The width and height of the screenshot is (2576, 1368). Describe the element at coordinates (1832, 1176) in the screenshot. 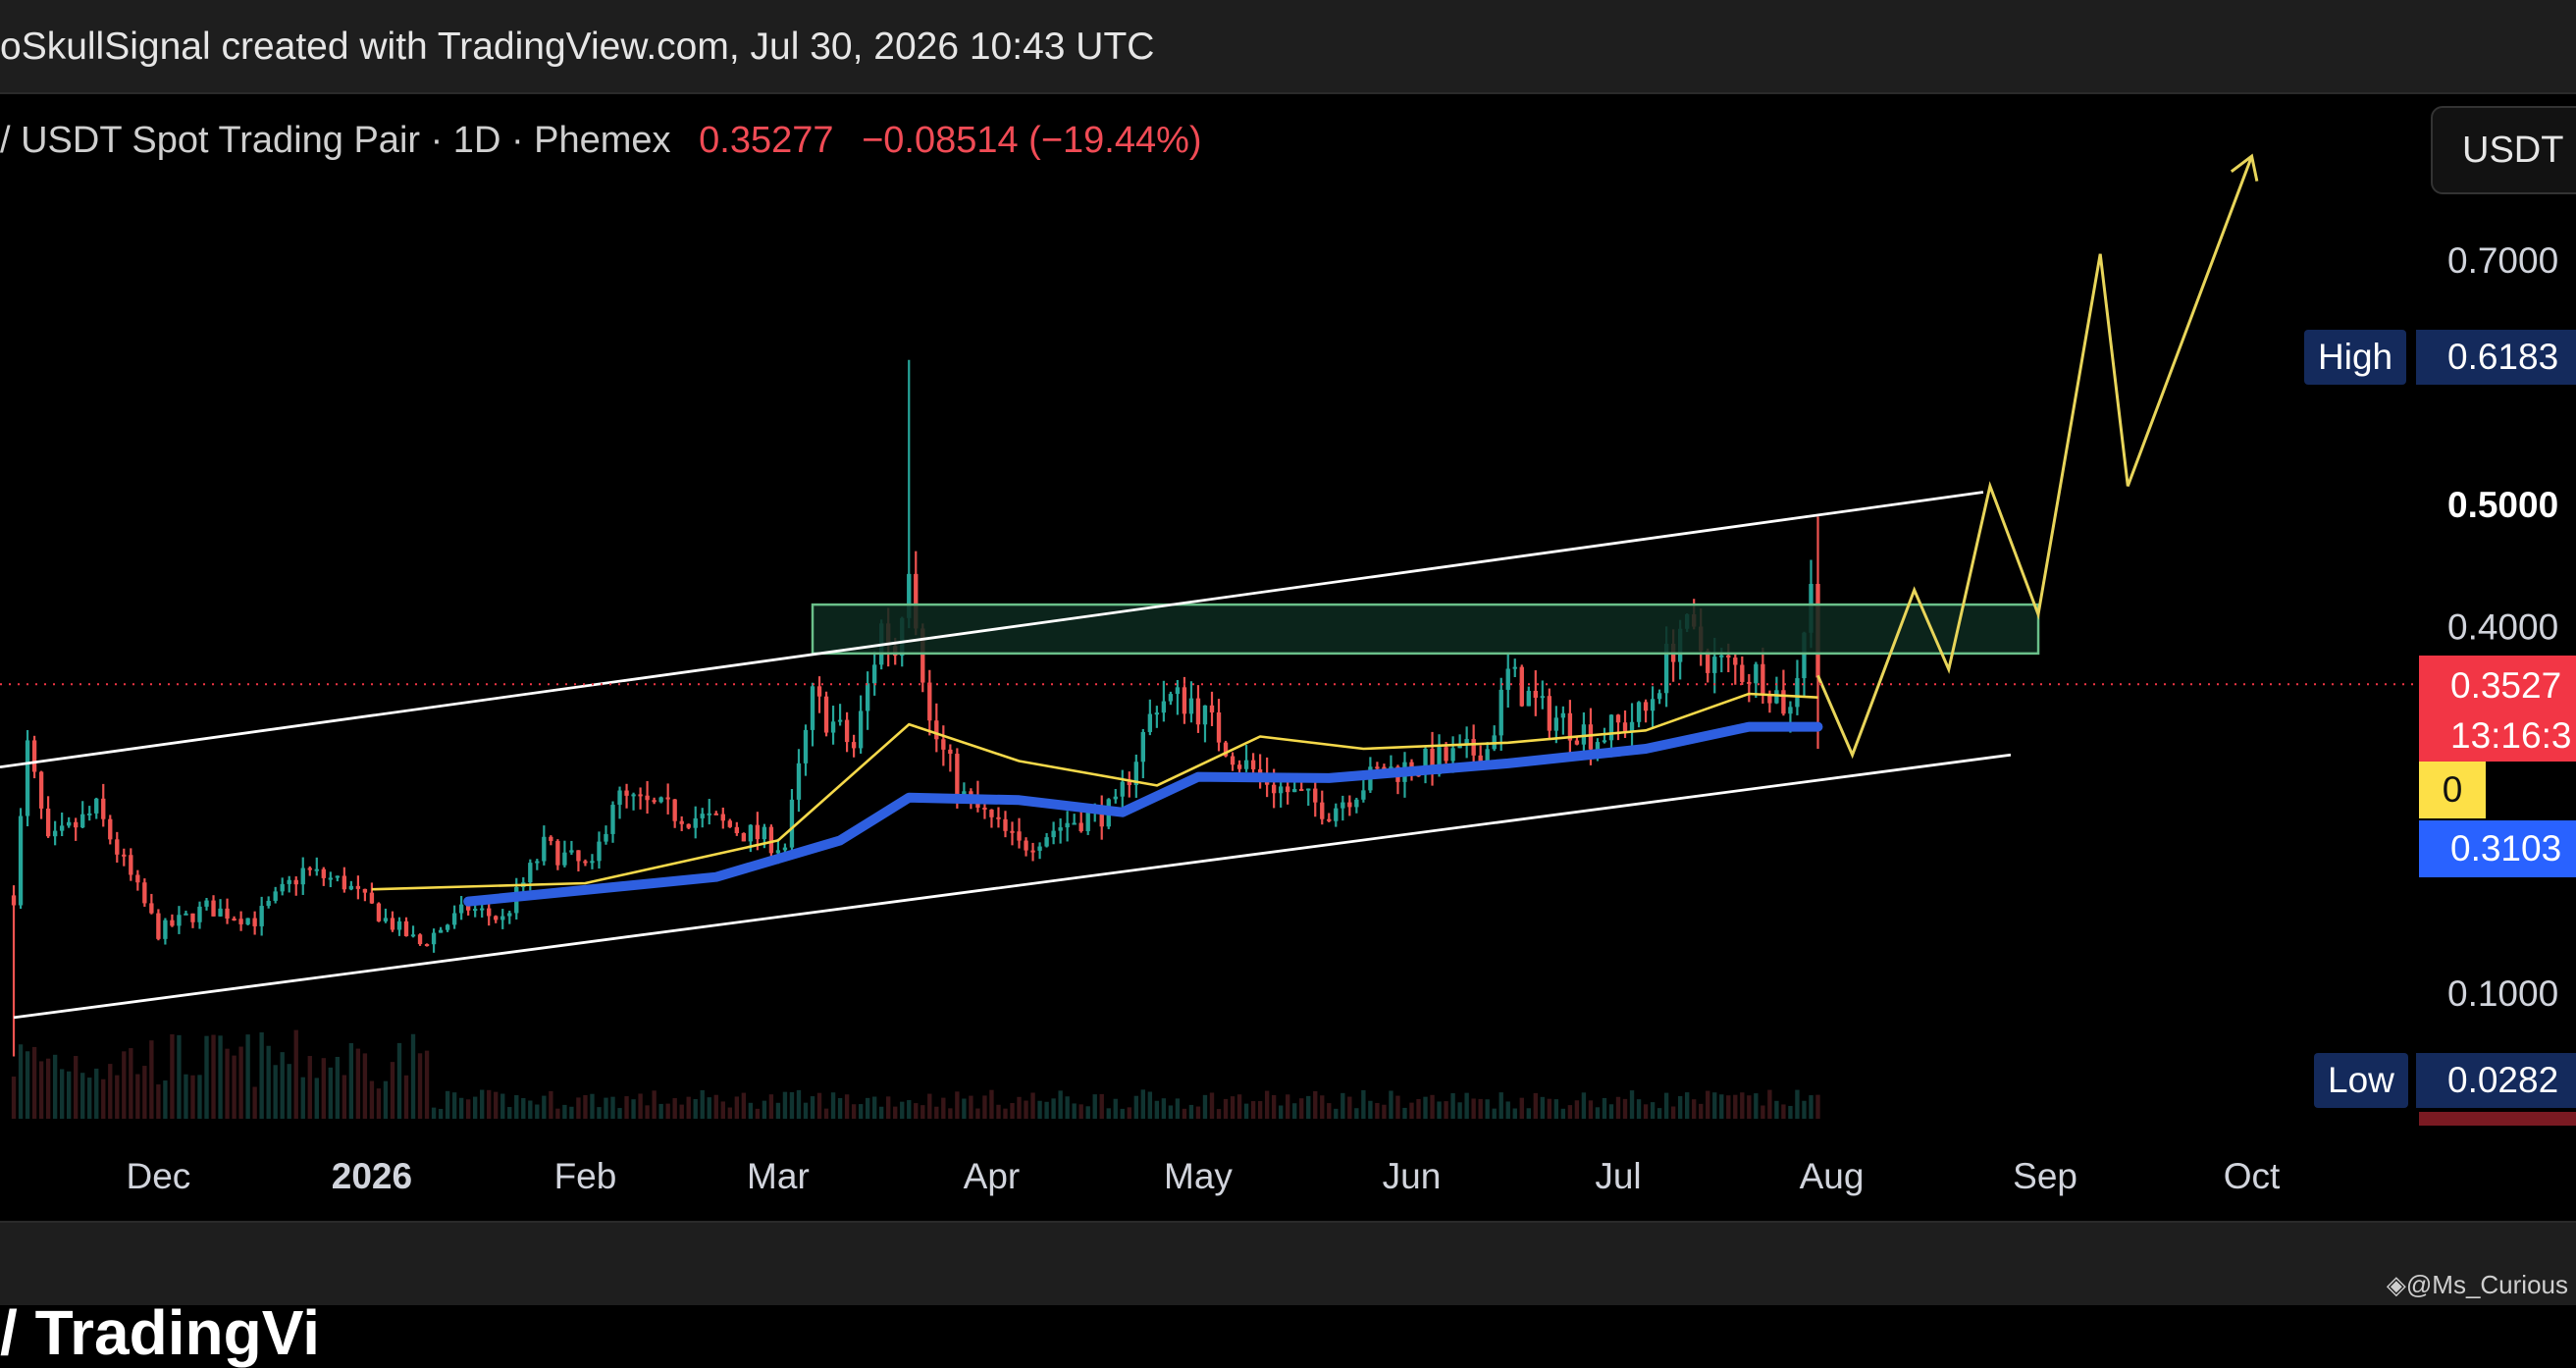

I see `x-tick-label: Aug` at that location.